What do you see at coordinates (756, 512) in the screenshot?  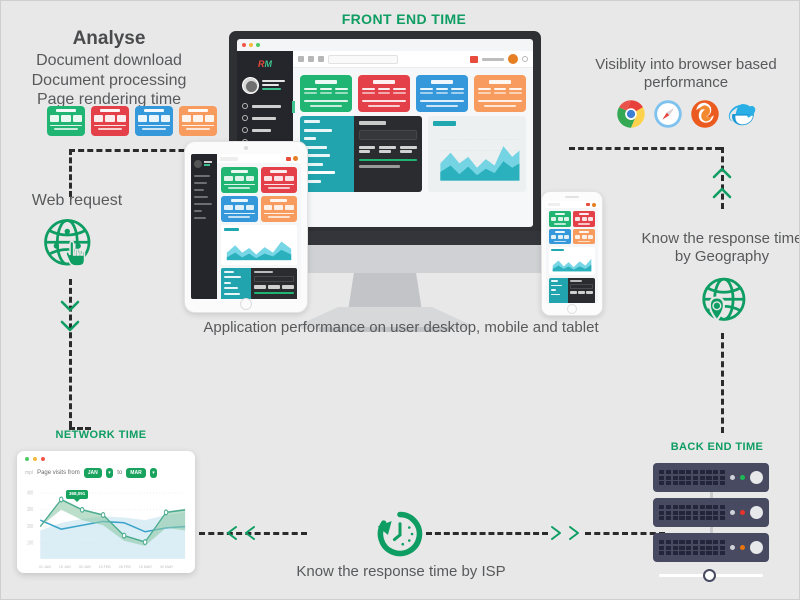 I see `server-2-power-knob` at bounding box center [756, 512].